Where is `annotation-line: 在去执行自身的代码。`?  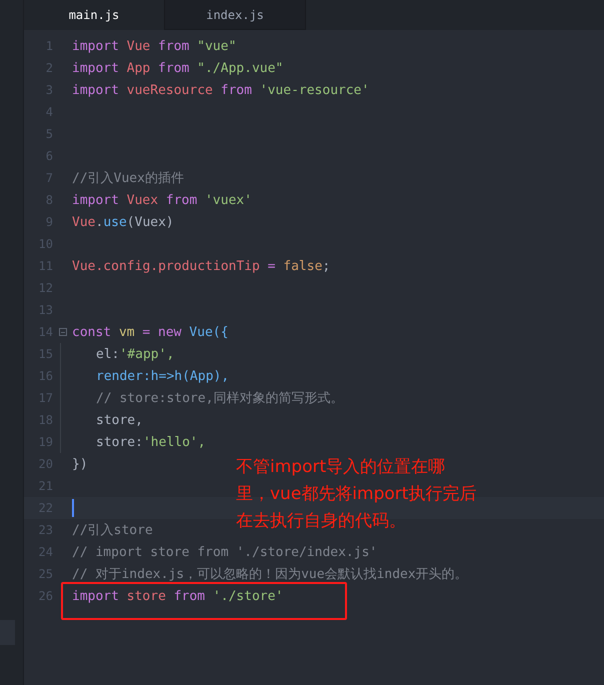 annotation-line: 在去执行自身的代码。 is located at coordinates (321, 521).